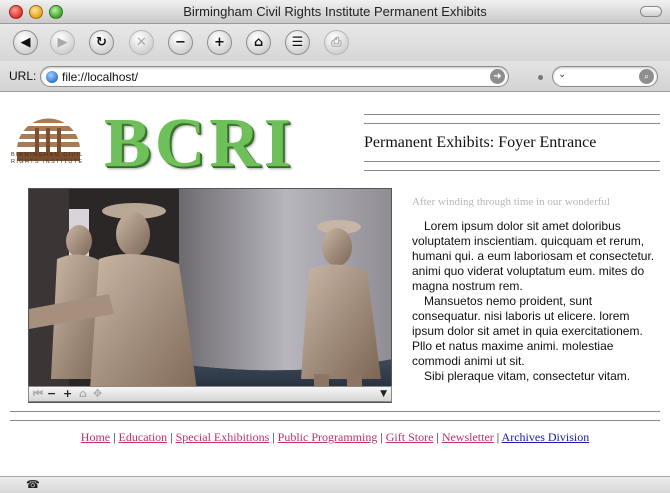  What do you see at coordinates (47, 158) in the screenshot?
I see `logo-caption: BIRMINGHAM CIVIL RIGHTS INSTITUTE` at bounding box center [47, 158].